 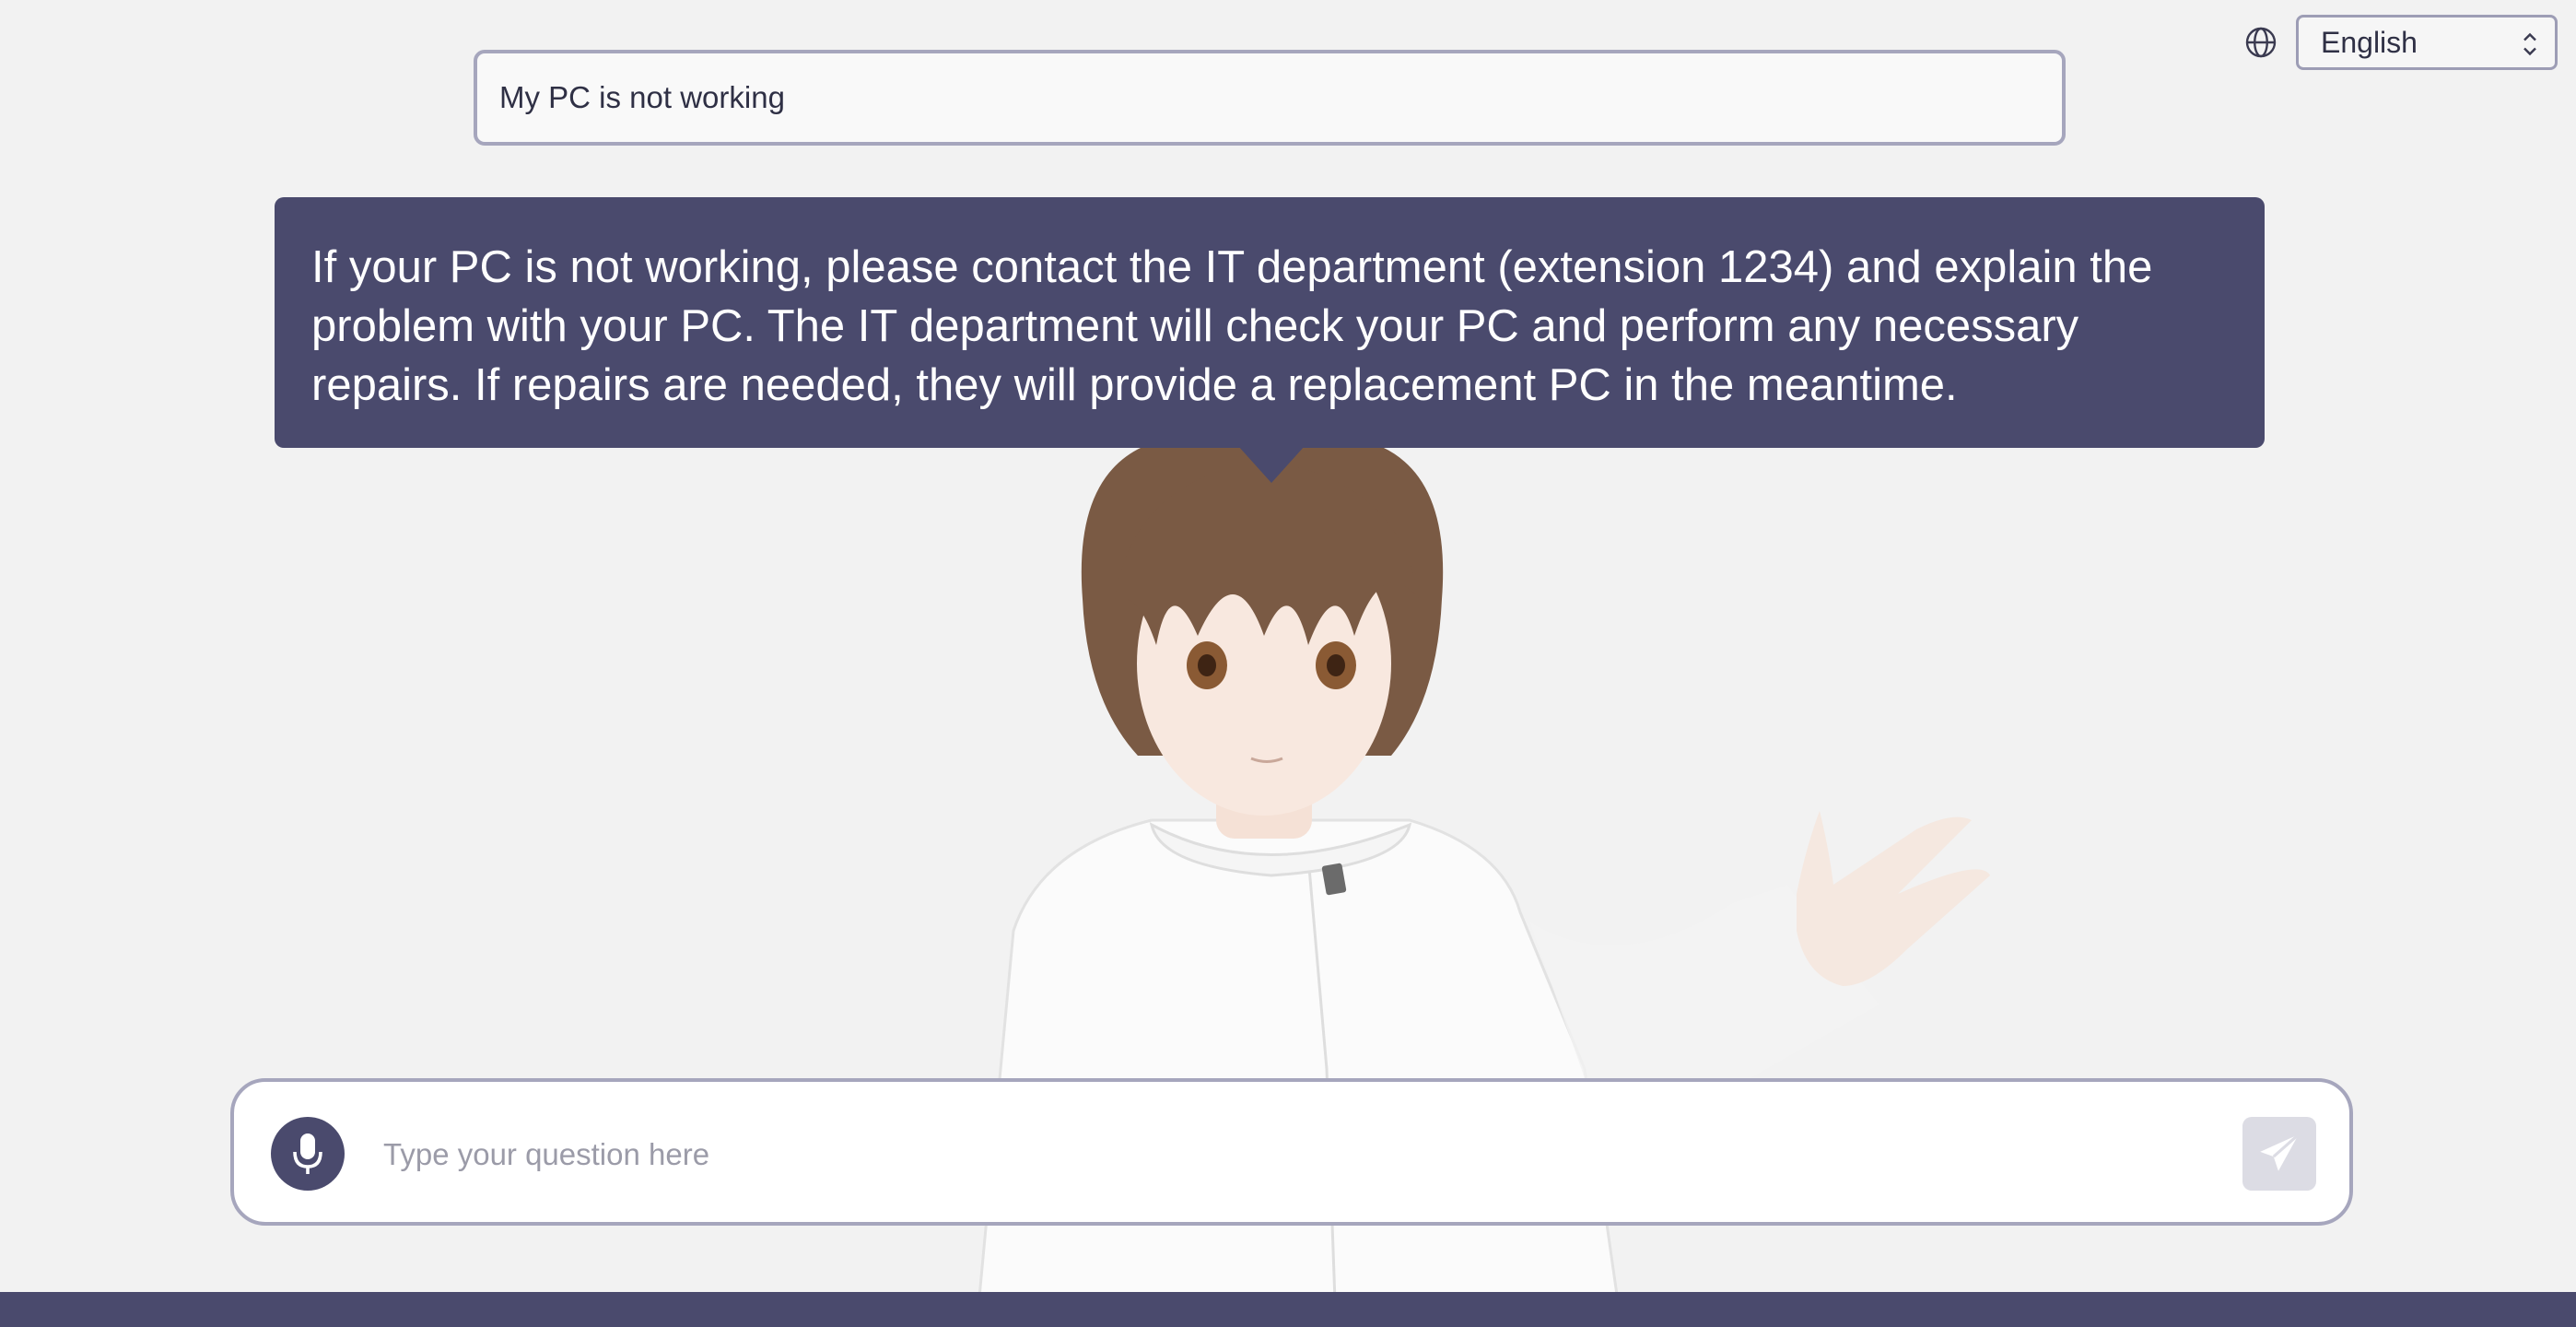 I want to click on paper-plane-icon, so click(x=2280, y=1152).